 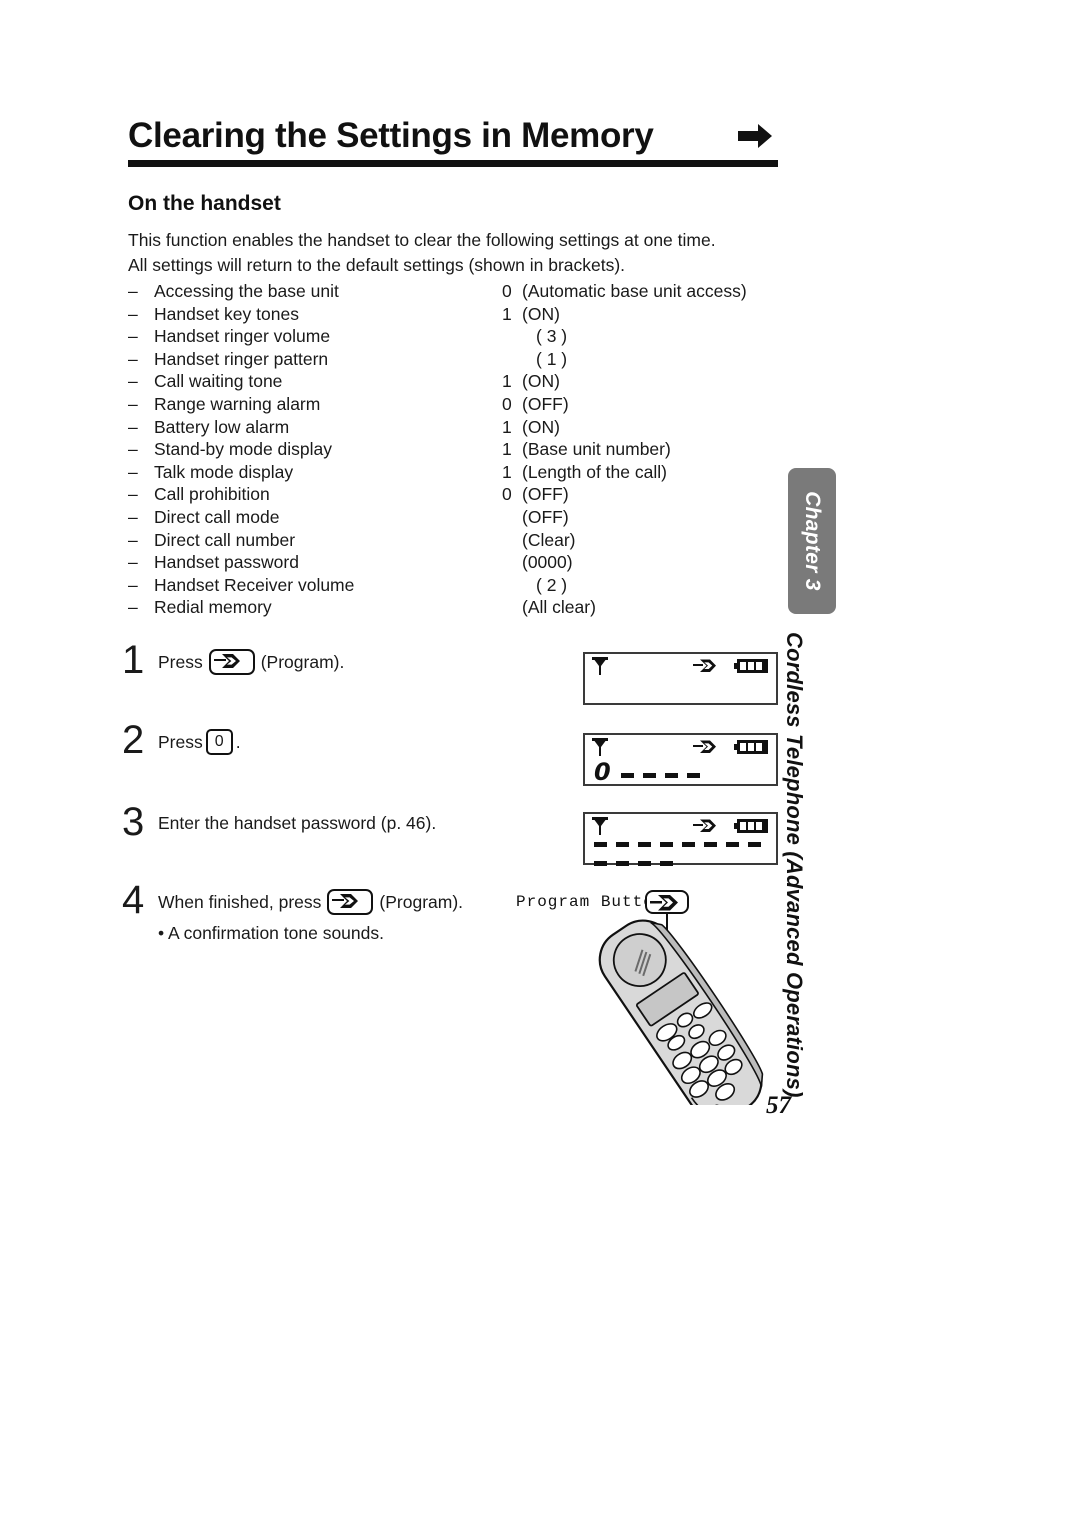 What do you see at coordinates (219, 742) in the screenshot?
I see `digit-key-0-icon: 0` at bounding box center [219, 742].